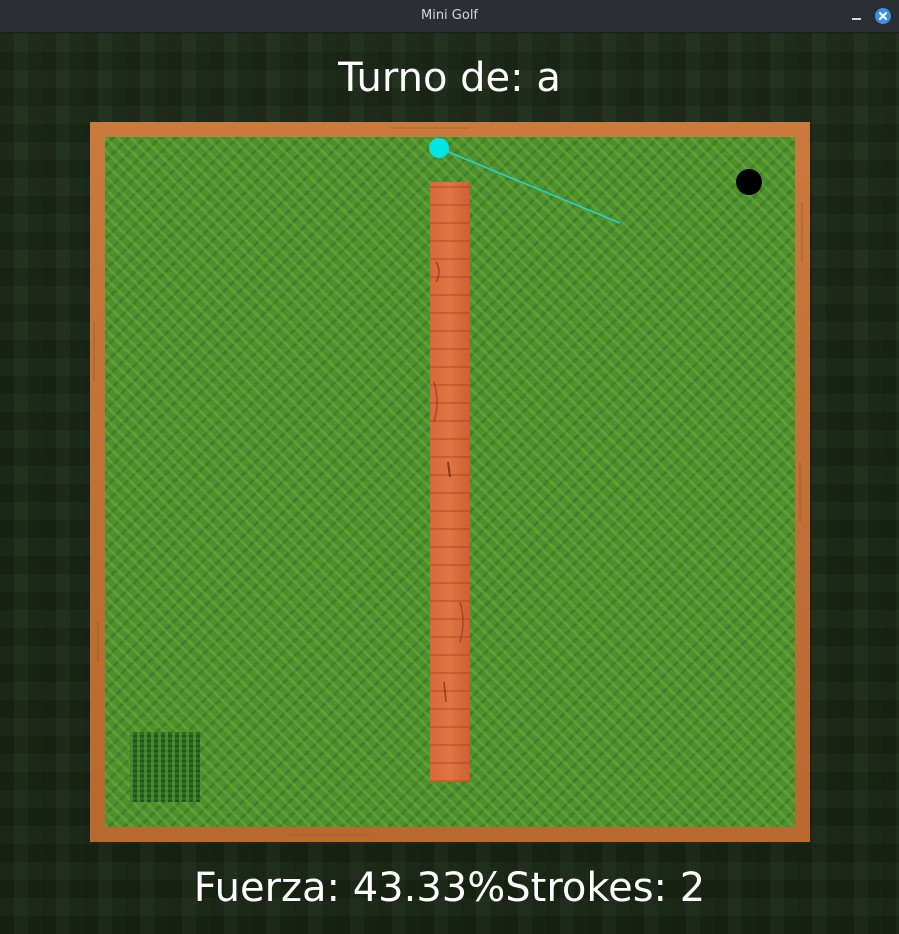  Describe the element at coordinates (749, 182) in the screenshot. I see `hole` at that location.